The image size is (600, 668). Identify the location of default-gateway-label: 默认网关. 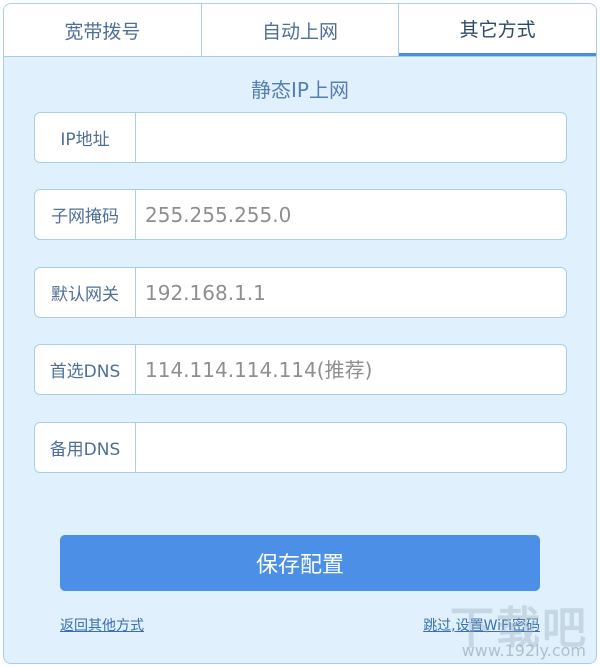
(85, 292).